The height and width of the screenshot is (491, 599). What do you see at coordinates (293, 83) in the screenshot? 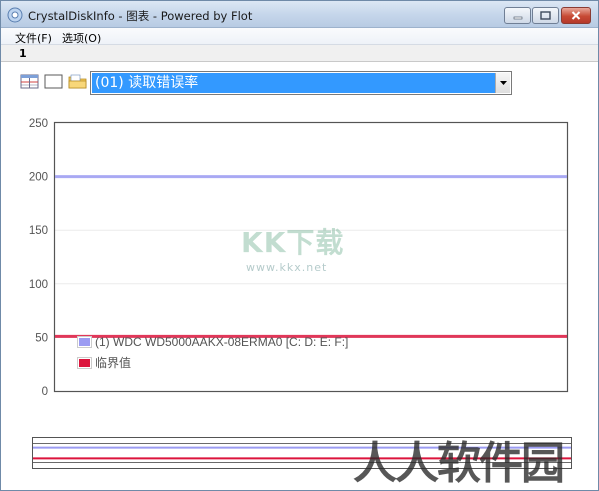
I see `attribute-select-value: (01) 读取错误率` at bounding box center [293, 83].